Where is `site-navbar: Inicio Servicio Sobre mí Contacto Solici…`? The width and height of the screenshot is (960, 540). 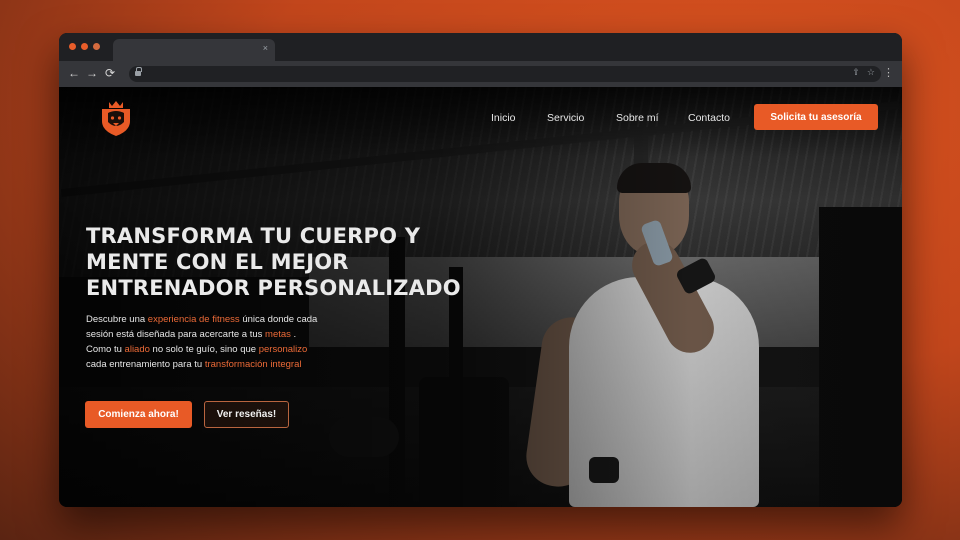 site-navbar: Inicio Servicio Sobre mí Contacto Solici… is located at coordinates (480, 117).